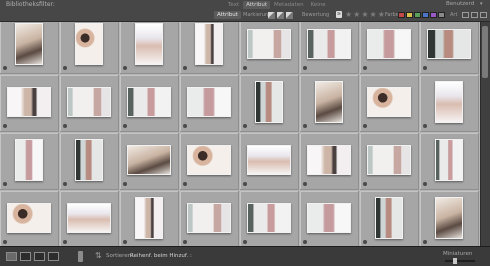 The height and width of the screenshot is (266, 490). What do you see at coordinates (474, 15) in the screenshot?
I see `virtual-copy-icon` at bounding box center [474, 15].